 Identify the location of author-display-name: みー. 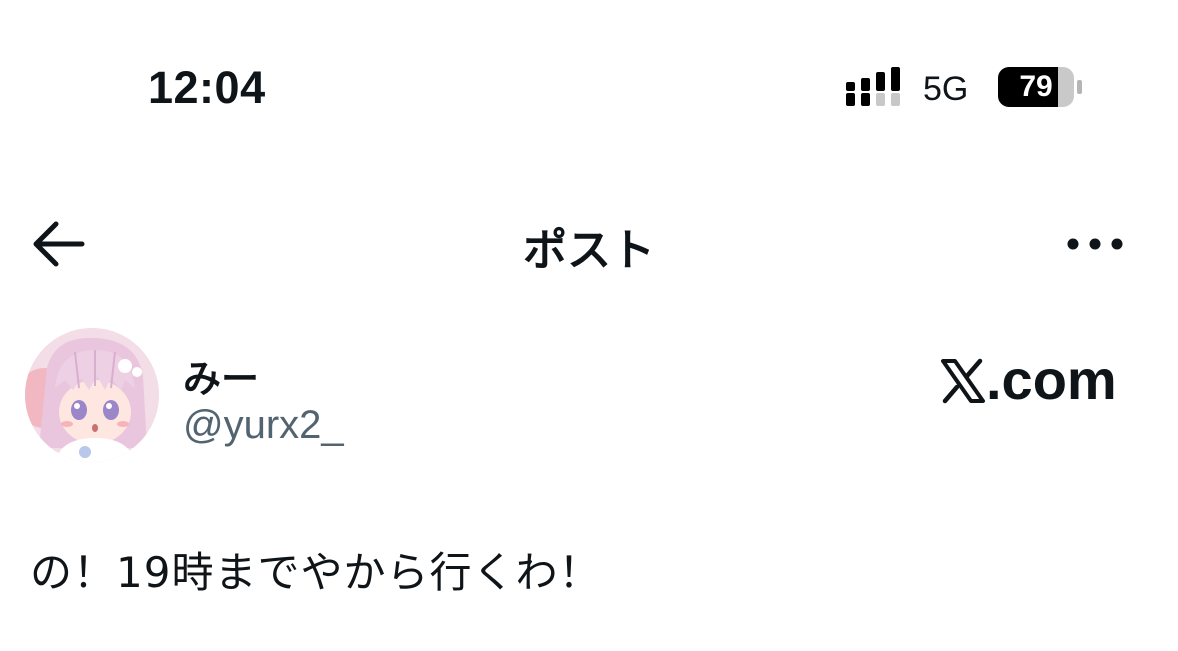
(221, 375).